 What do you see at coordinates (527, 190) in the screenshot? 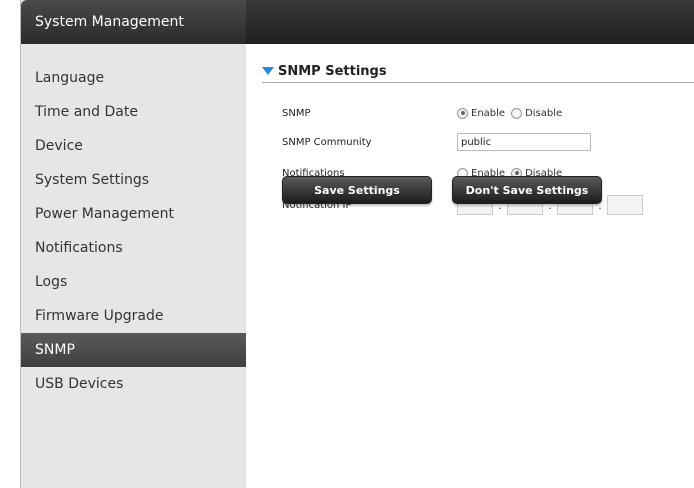
I see `dont-save-settings-button: Don't Save Settings` at bounding box center [527, 190].